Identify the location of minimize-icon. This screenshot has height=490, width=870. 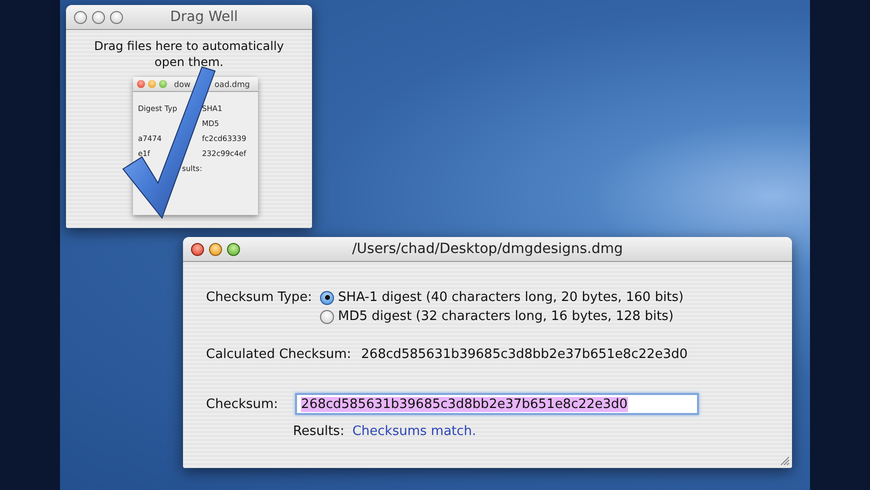
(152, 84).